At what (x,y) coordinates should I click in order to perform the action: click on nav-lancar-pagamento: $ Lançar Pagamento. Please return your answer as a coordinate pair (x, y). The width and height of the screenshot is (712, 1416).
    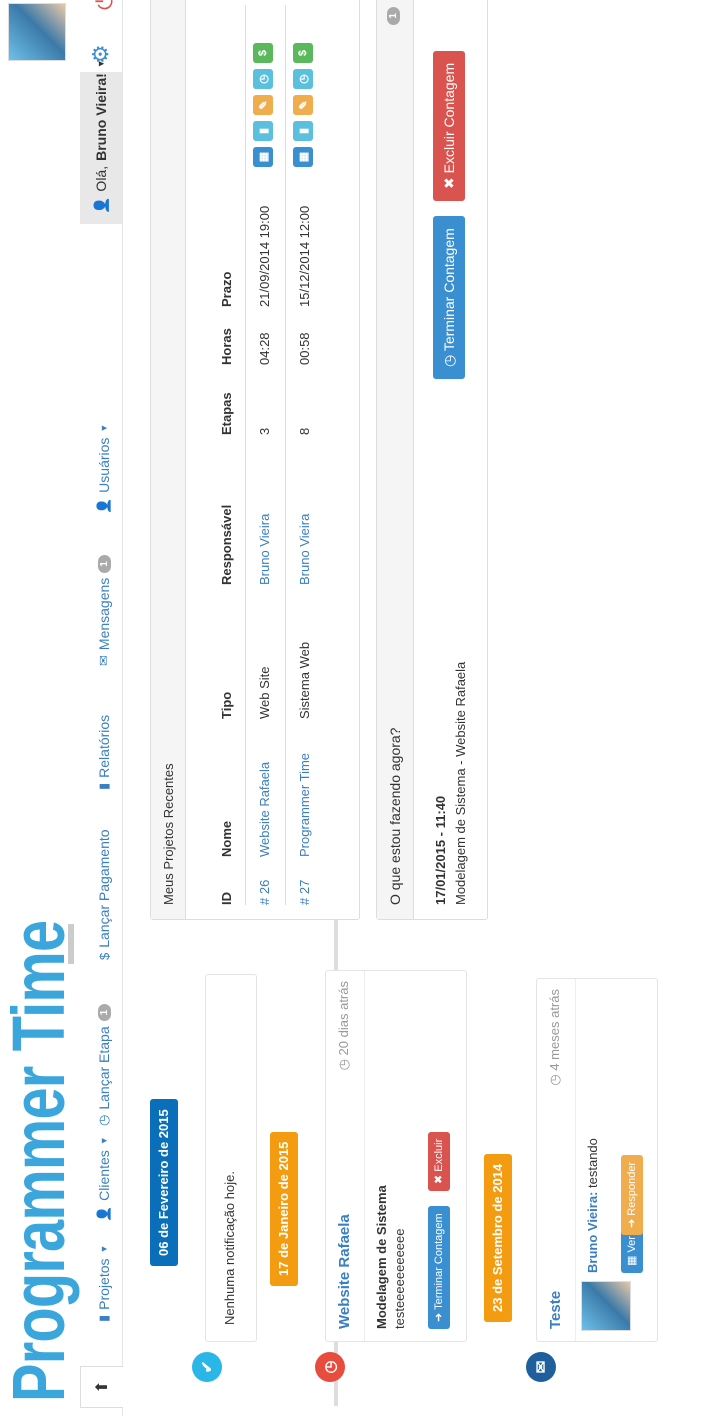
    Looking at the image, I should click on (104, 894).